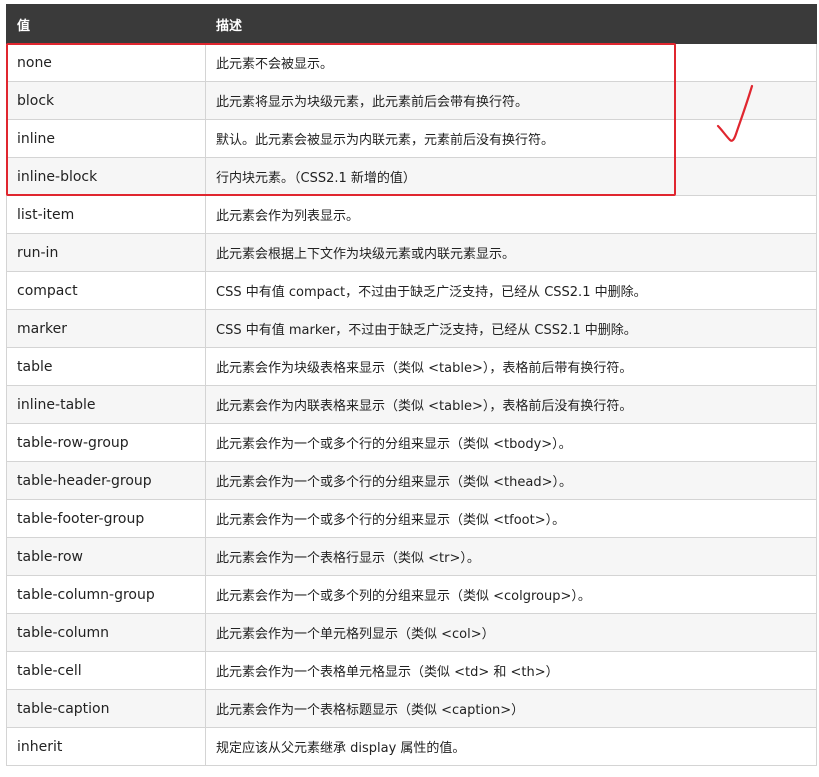 This screenshot has height=777, width=819. I want to click on value-cell: table-cell, so click(106, 670).